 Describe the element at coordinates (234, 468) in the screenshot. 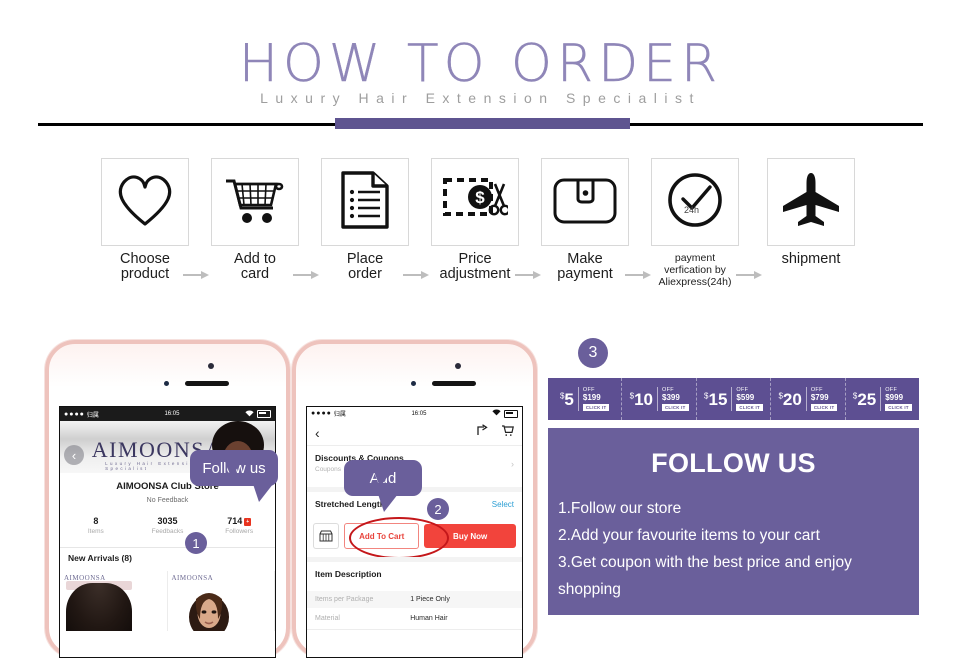

I see `tooltip-label: Follow us` at that location.